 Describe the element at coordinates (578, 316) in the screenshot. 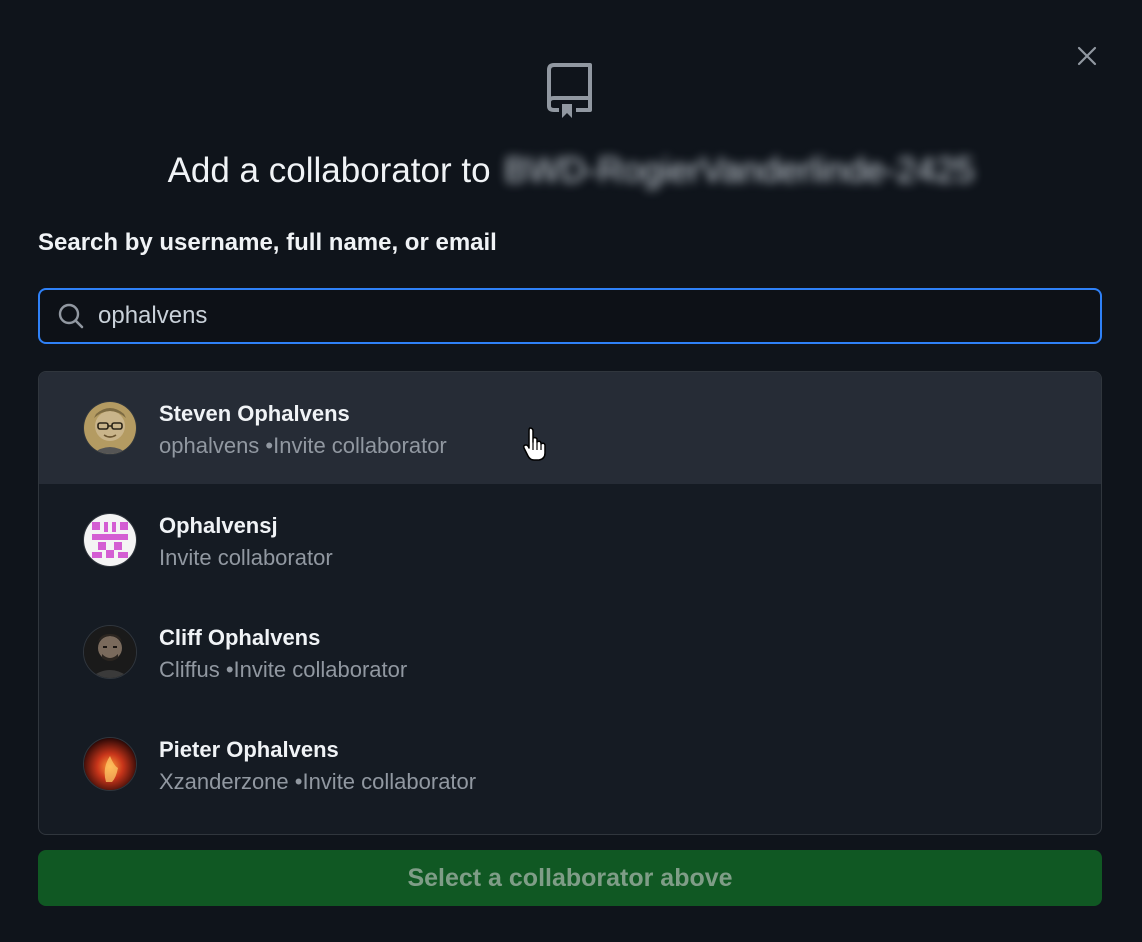

I see `search-input` at that location.